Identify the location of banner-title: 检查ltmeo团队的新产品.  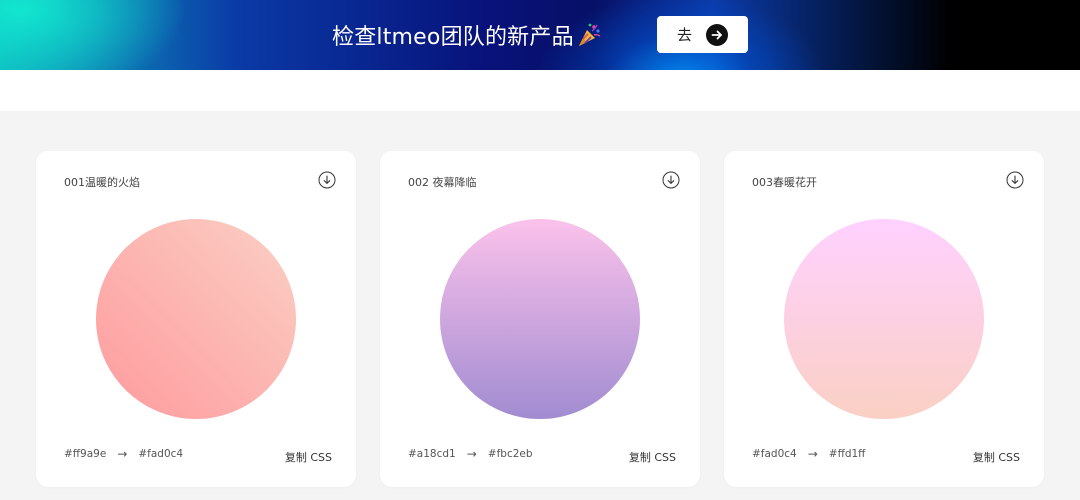
(467, 35).